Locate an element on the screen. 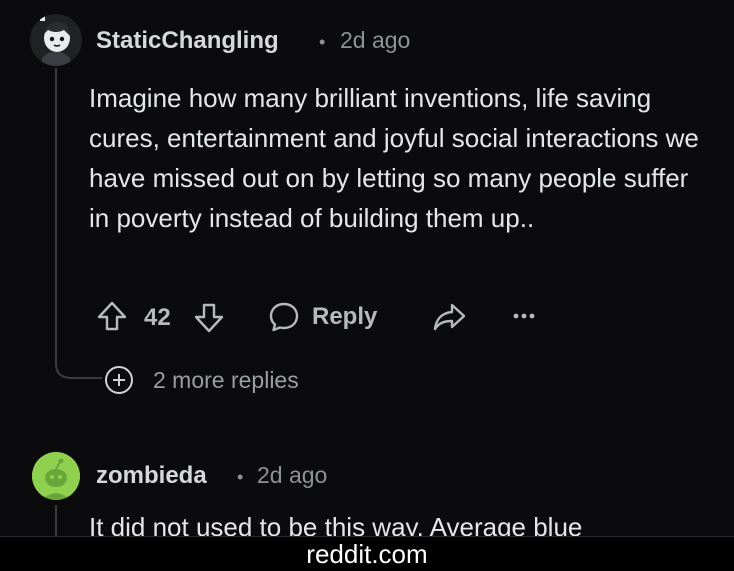 The width and height of the screenshot is (734, 571). more-options-button is located at coordinates (524, 316).